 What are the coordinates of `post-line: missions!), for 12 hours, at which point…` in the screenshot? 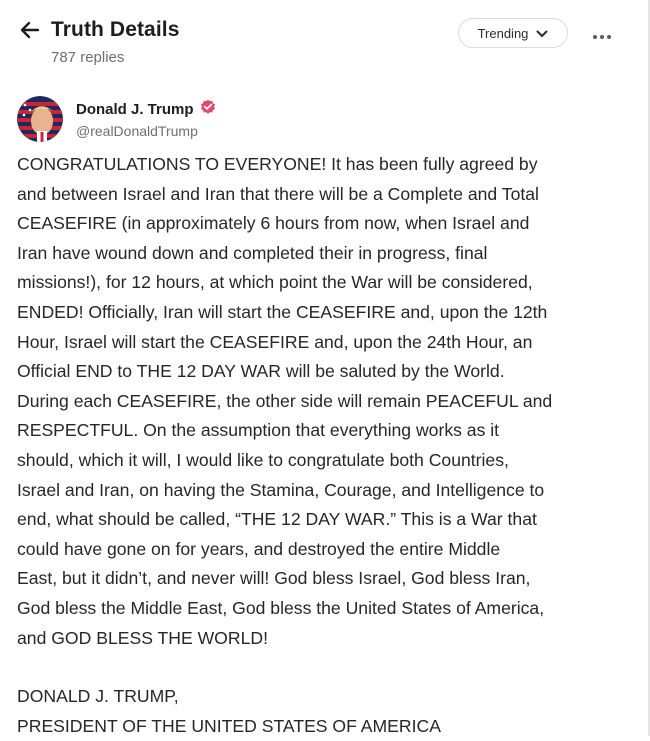 It's located at (275, 282).